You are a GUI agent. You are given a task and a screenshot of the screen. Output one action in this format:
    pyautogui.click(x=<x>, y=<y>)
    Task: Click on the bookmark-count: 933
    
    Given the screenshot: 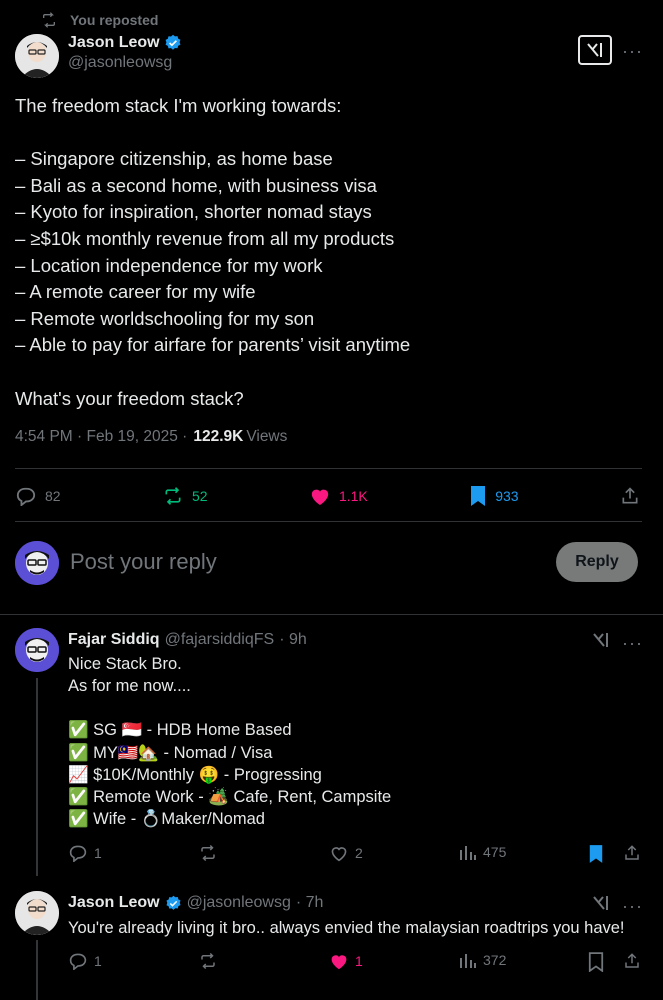 What is the action you would take?
    pyautogui.click(x=507, y=496)
    